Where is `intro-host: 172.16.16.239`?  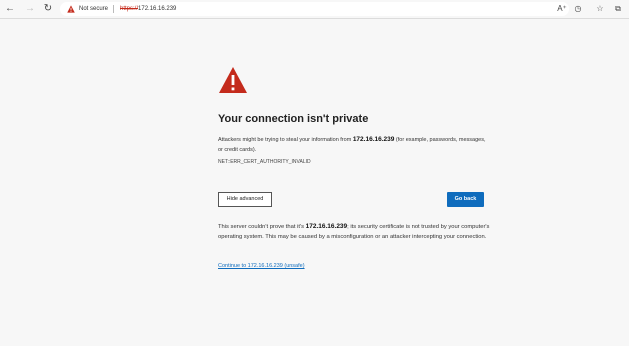 intro-host: 172.16.16.239 is located at coordinates (373, 139).